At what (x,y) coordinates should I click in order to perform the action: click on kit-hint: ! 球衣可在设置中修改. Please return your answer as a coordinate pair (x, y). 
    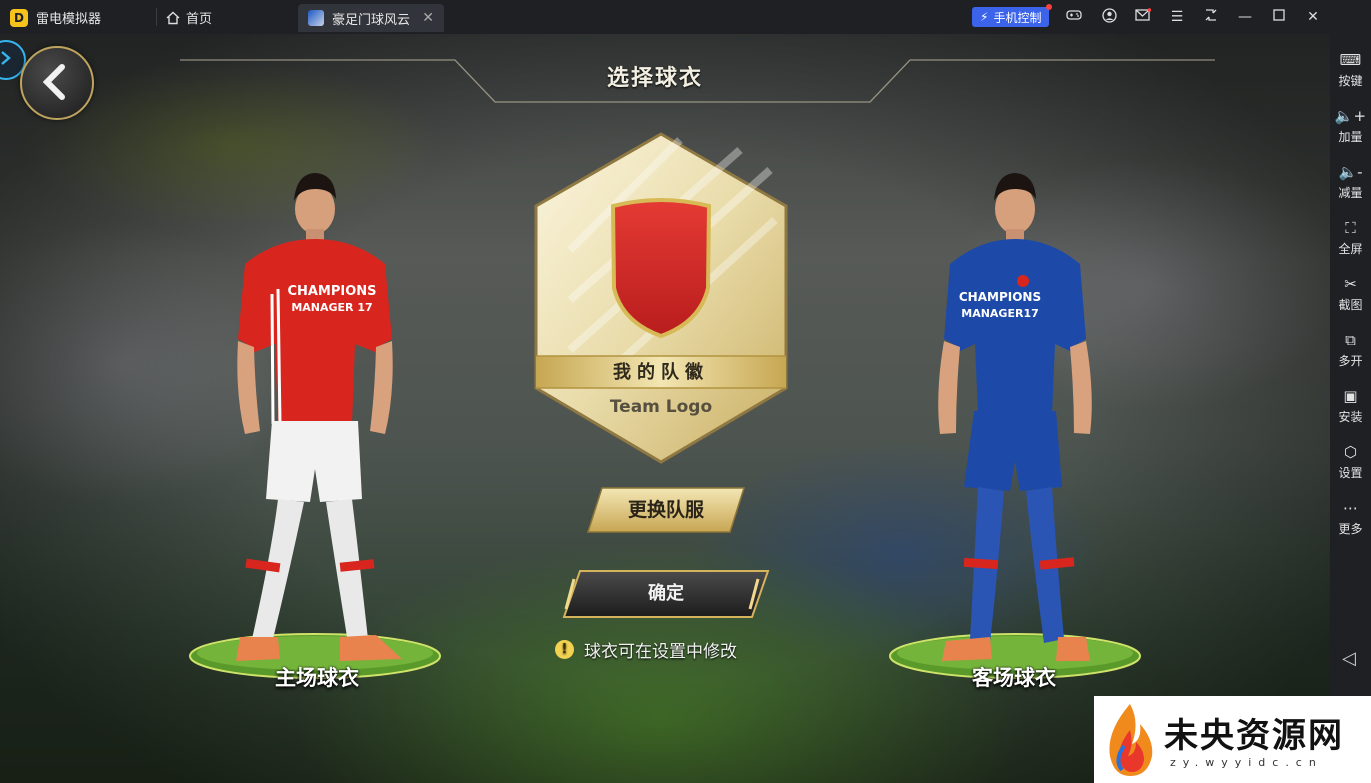
    Looking at the image, I should click on (646, 649).